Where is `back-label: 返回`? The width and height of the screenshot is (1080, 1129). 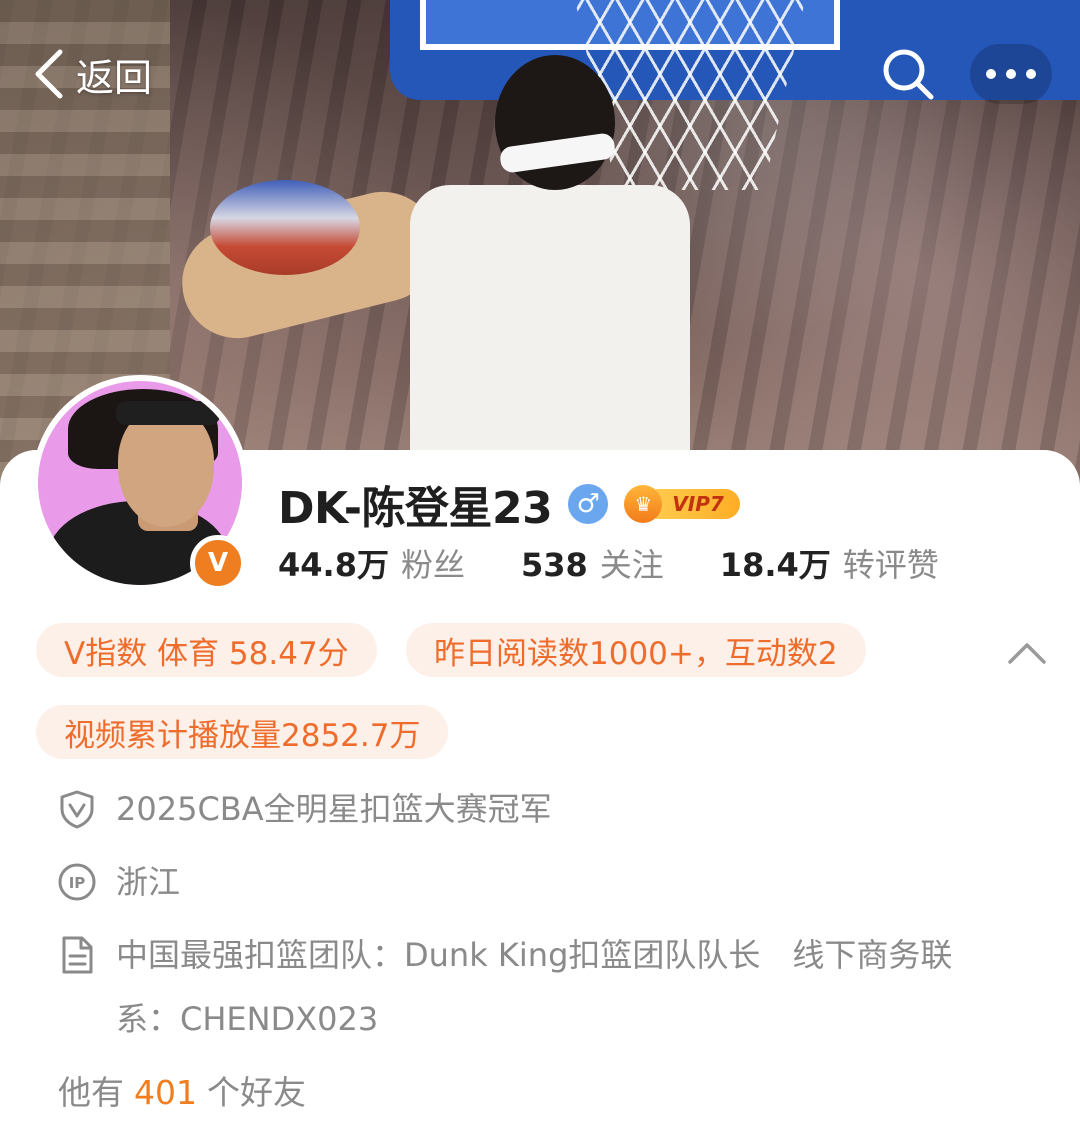
back-label: 返回 is located at coordinates (114, 77).